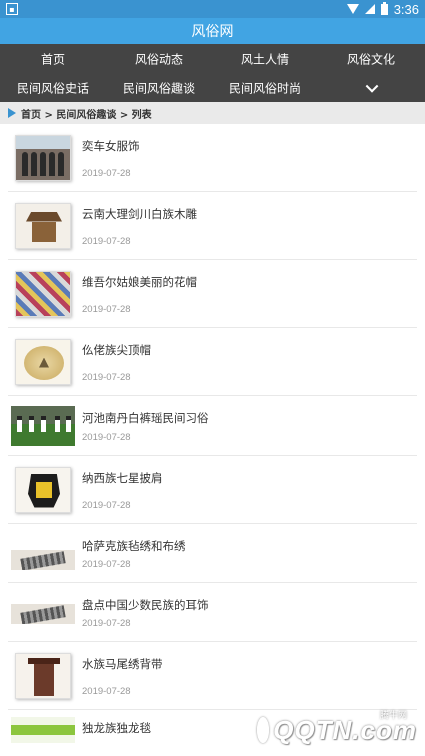 Image resolution: width=425 pixels, height=756 pixels. I want to click on list-item-text: 河池南丹白裤瑶民间习俗 2019-07-28, so click(247, 425).